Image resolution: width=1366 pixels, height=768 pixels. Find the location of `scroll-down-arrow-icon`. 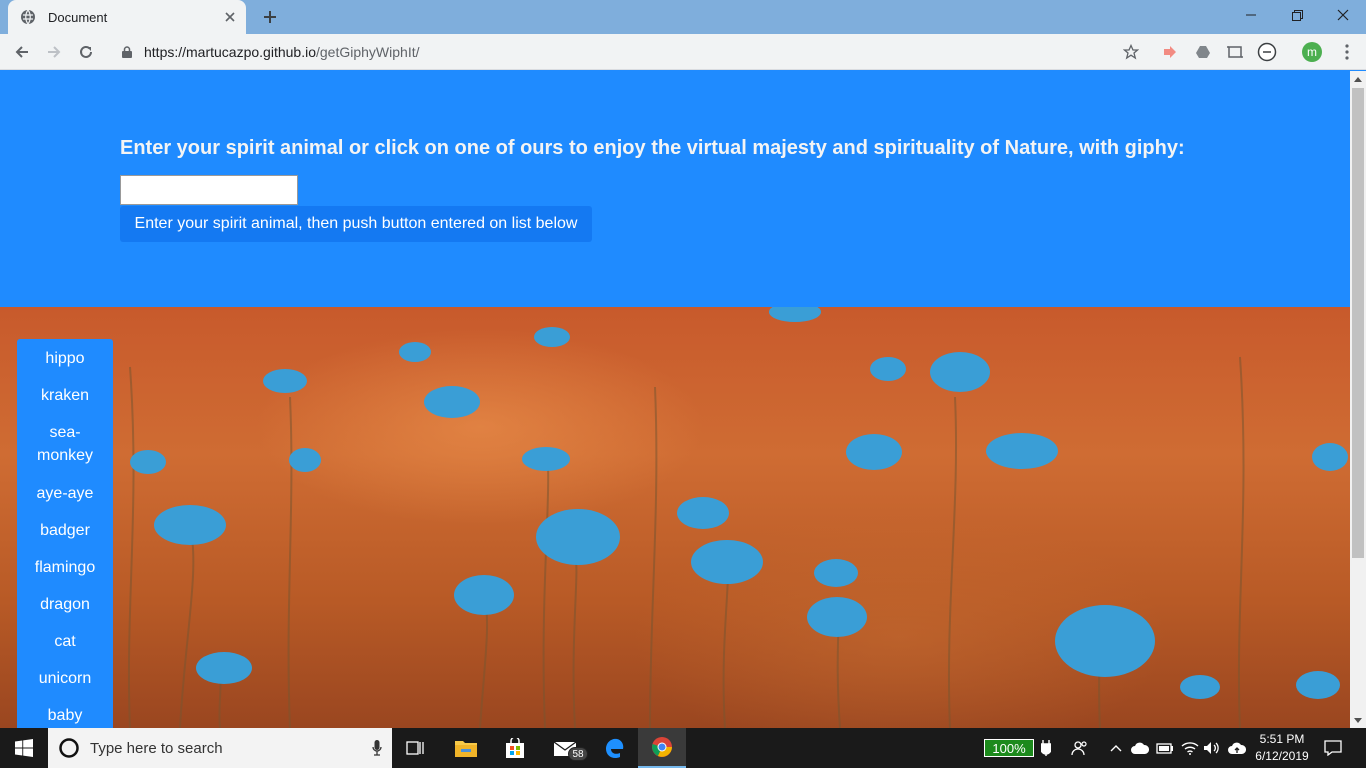

scroll-down-arrow-icon is located at coordinates (1358, 720).